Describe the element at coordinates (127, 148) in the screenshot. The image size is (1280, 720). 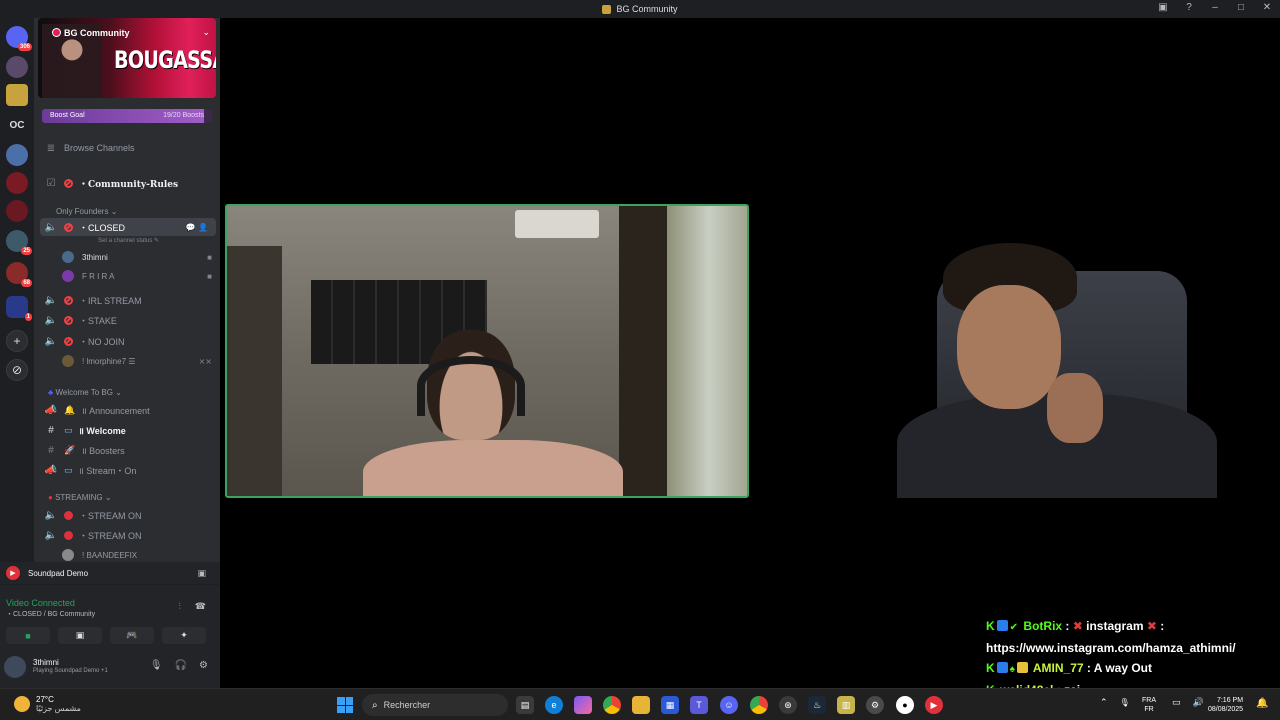
I see `browse-channels: ≣ Browse Channels` at that location.